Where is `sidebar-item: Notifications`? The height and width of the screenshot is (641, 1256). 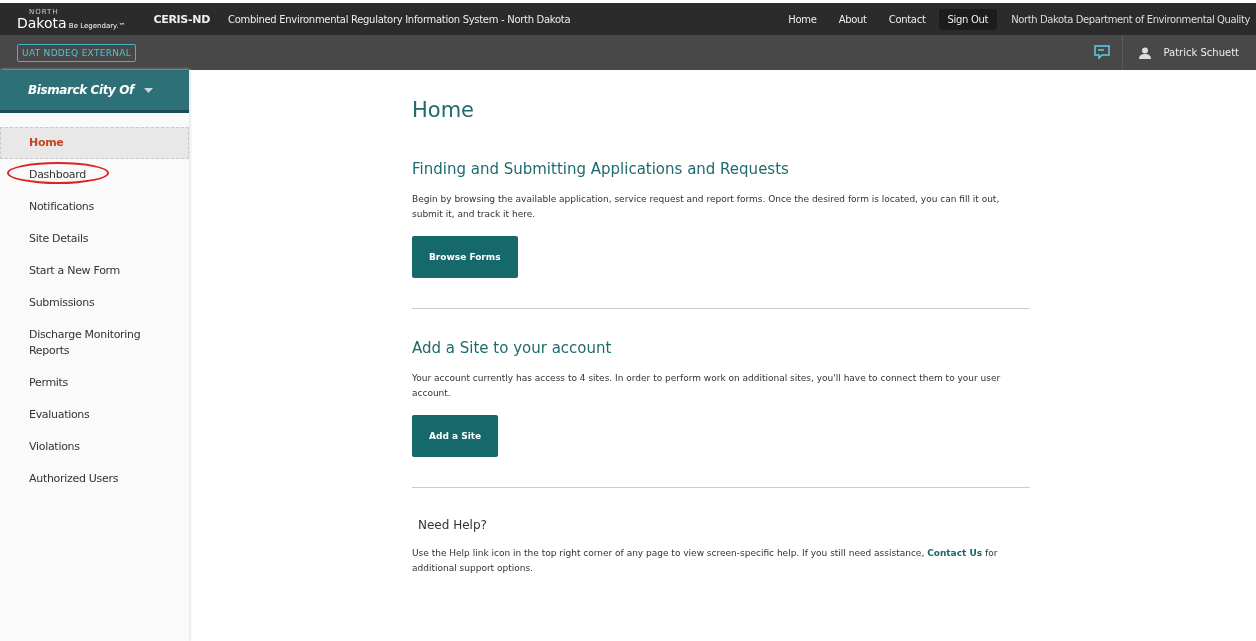 sidebar-item: Notifications is located at coordinates (94, 207).